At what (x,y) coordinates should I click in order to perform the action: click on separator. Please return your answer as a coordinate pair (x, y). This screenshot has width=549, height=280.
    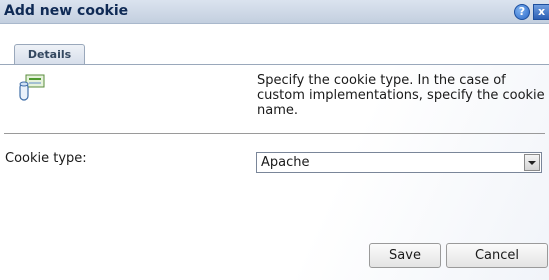
    Looking at the image, I should click on (274, 133).